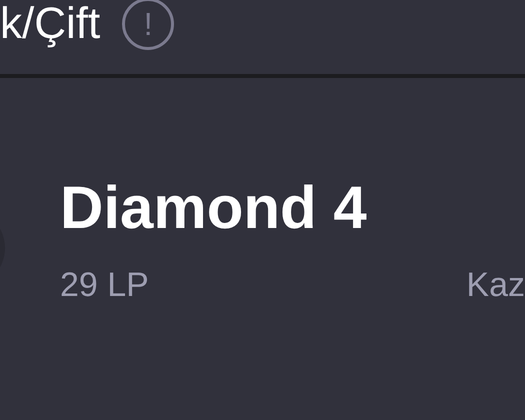 This screenshot has height=420, width=525. Describe the element at coordinates (50, 24) in the screenshot. I see `section-title: k/Çift` at that location.